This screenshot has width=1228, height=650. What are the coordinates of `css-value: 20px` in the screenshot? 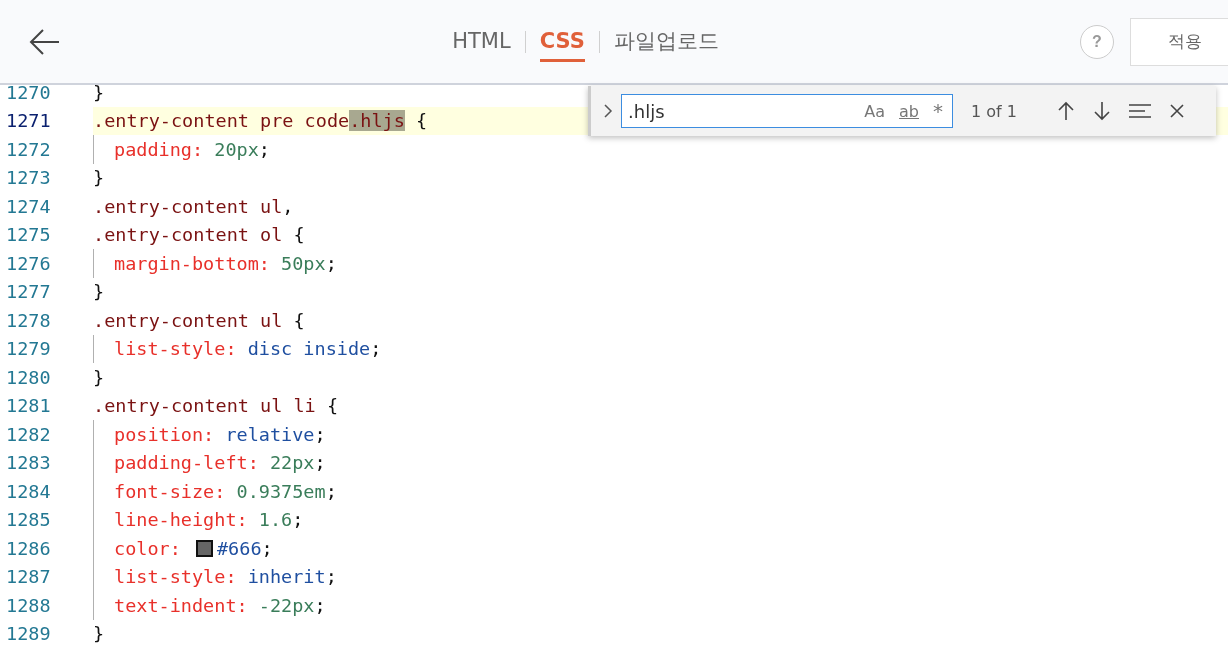 It's located at (236, 149).